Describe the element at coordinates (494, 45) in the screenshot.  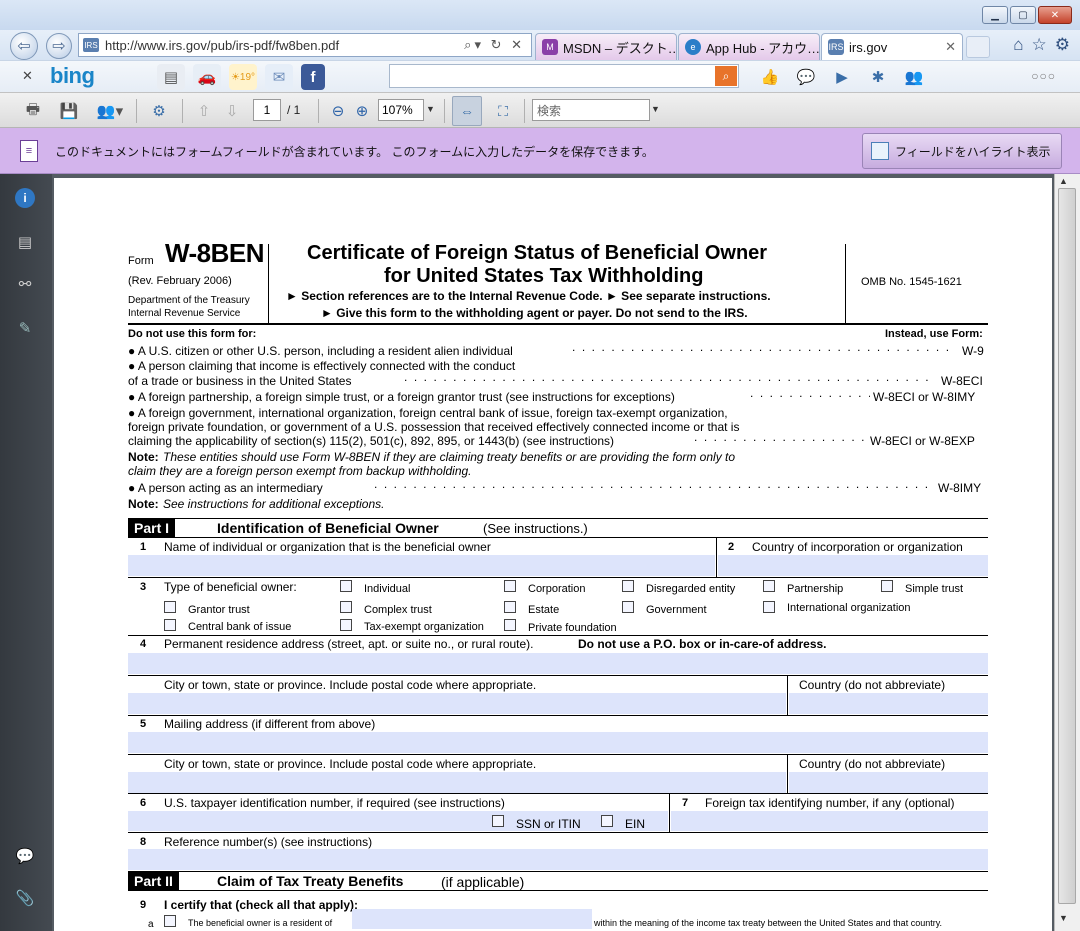
I see `address-tools-icon: ⌕▾ ↻ ✕` at that location.